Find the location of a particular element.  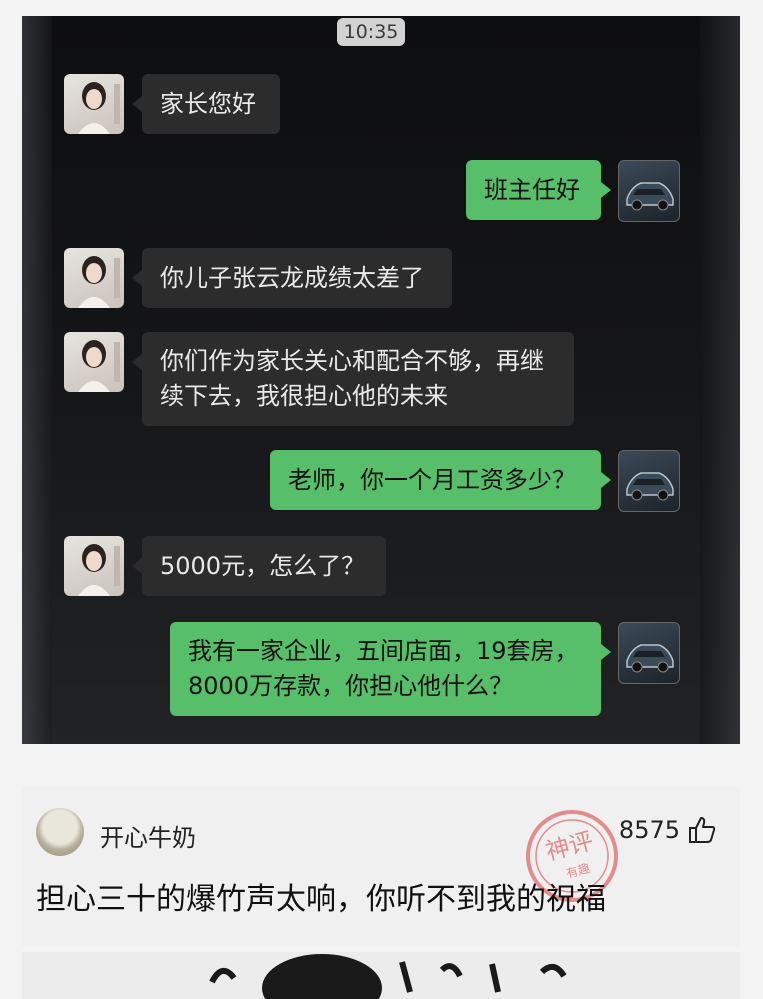

stamp-text: 神评 is located at coordinates (570, 846).